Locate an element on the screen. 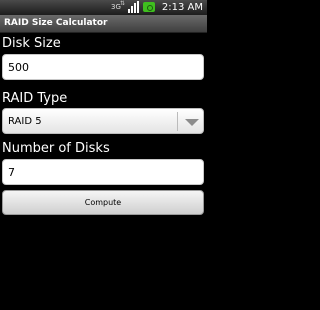 The width and height of the screenshot is (320, 310). number-of-disks-label: Number of Disks is located at coordinates (56, 148).